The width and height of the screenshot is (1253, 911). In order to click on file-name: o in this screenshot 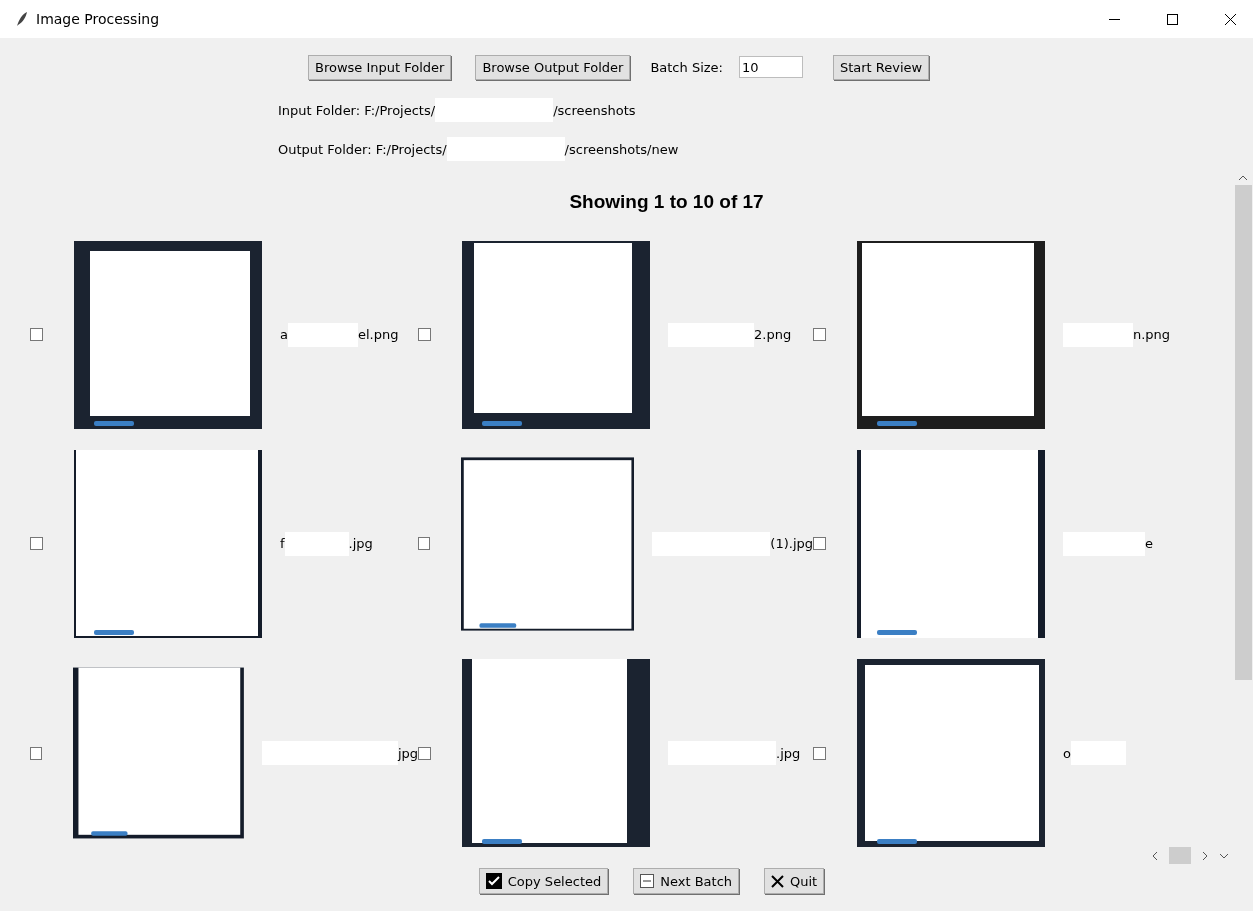, I will do `click(1067, 753)`.